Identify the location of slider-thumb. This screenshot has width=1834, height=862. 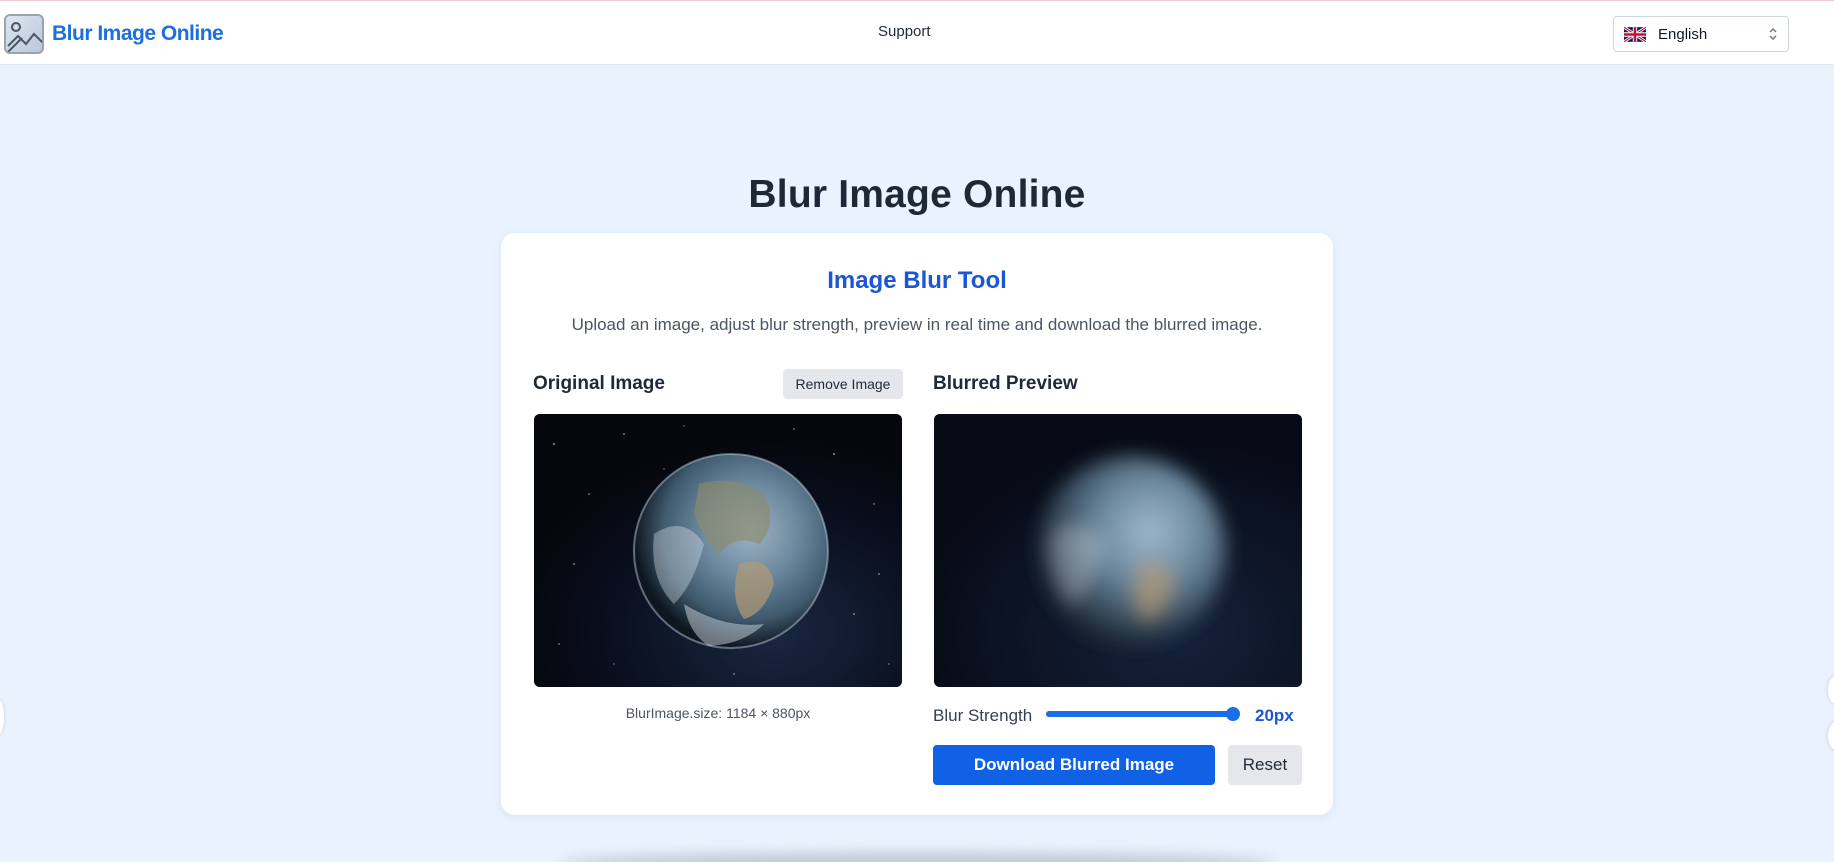
(1233, 714).